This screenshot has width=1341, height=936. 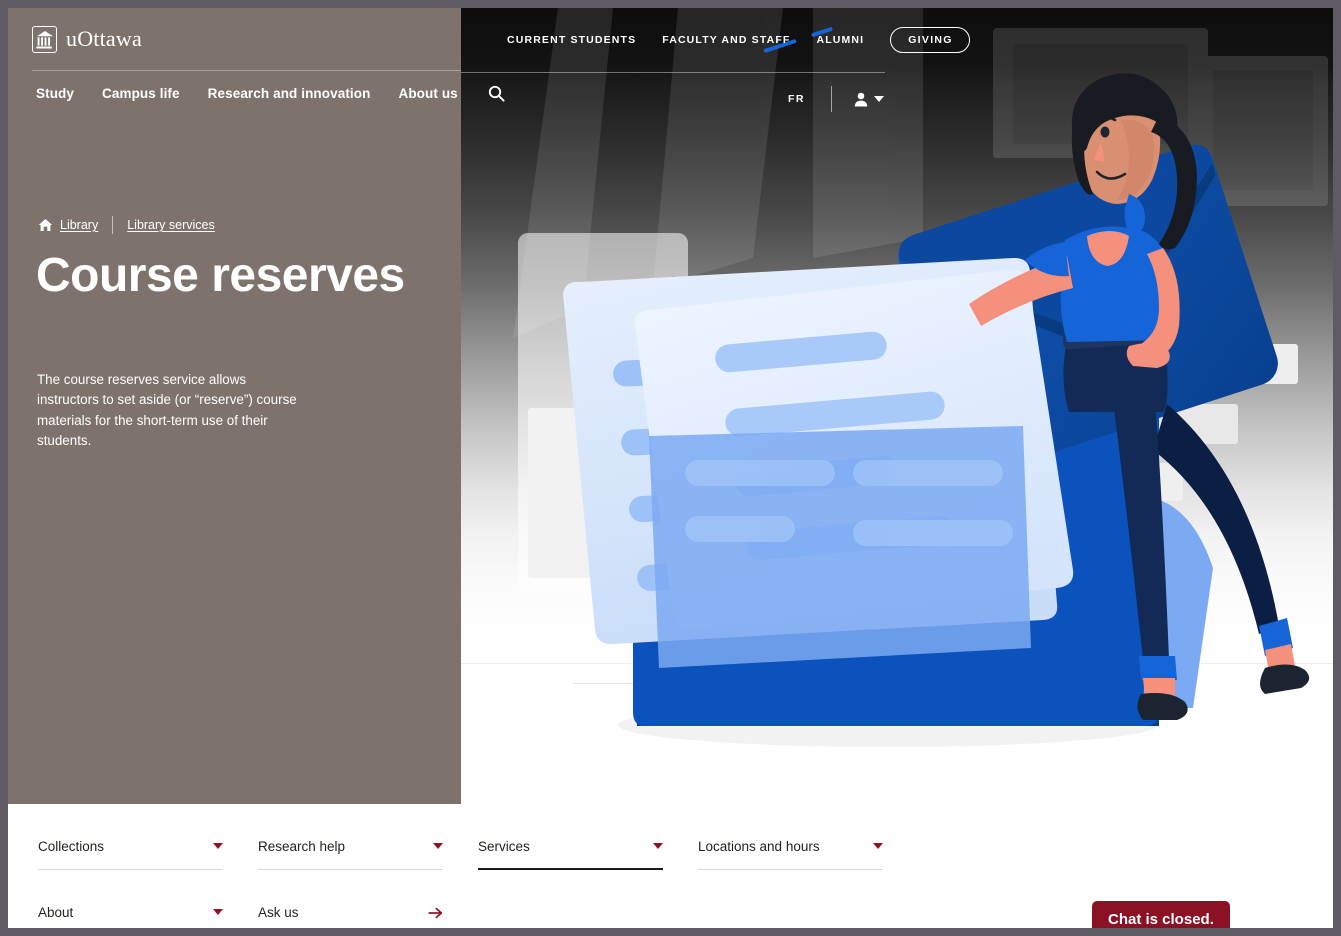 What do you see at coordinates (289, 93) in the screenshot?
I see `nav-item-research-and-innovation: Research and innovation` at bounding box center [289, 93].